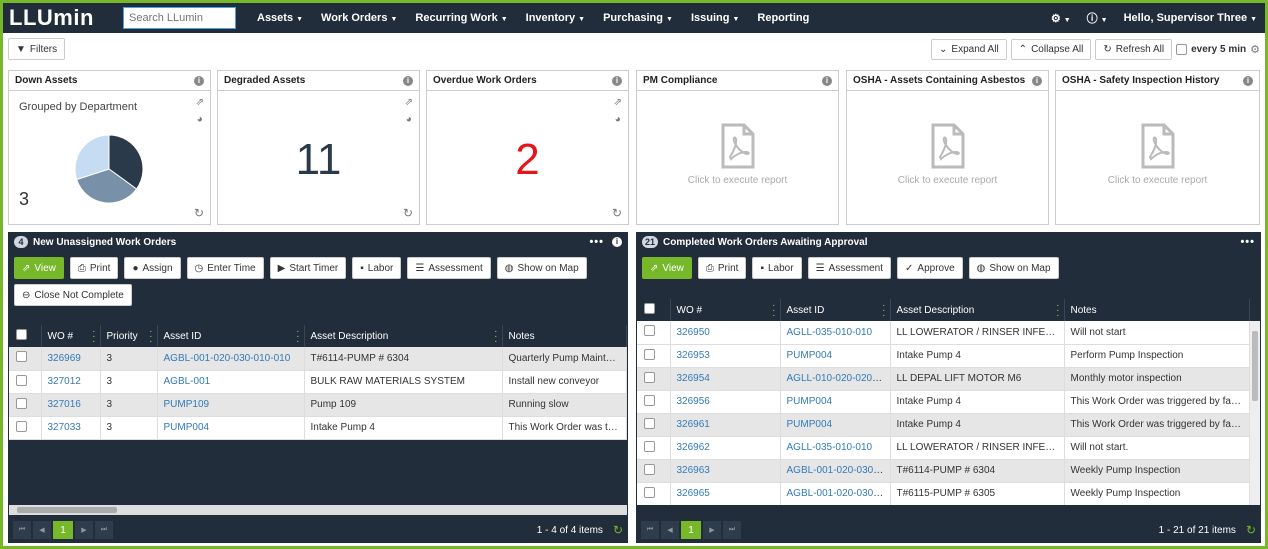 Image resolution: width=1268 pixels, height=549 pixels. I want to click on scrollbar-thumb, so click(67, 510).